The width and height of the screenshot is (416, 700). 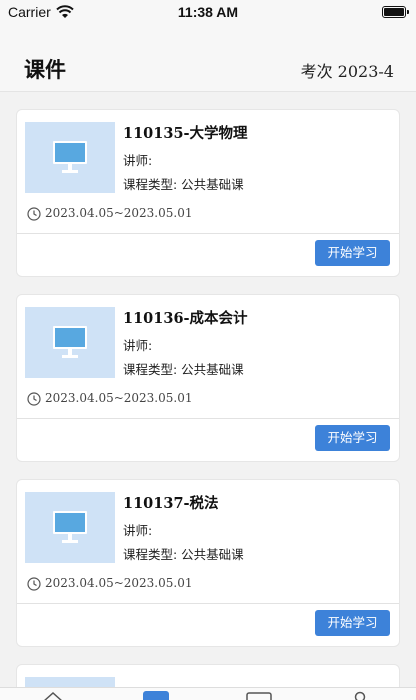 I want to click on profile-tab-icon, so click(x=360, y=695).